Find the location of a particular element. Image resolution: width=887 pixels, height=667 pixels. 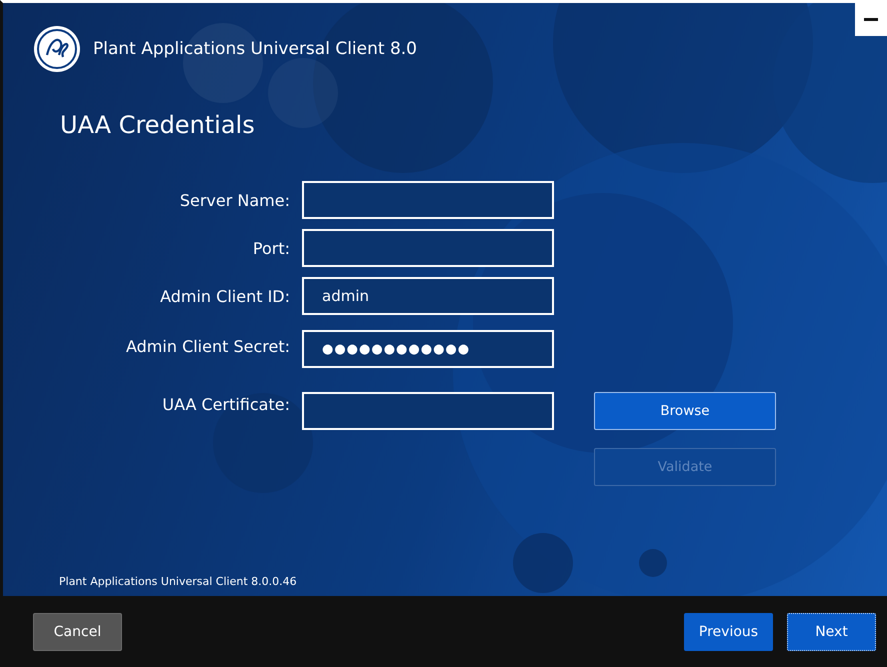

field-label: Server Name: is located at coordinates (234, 200).